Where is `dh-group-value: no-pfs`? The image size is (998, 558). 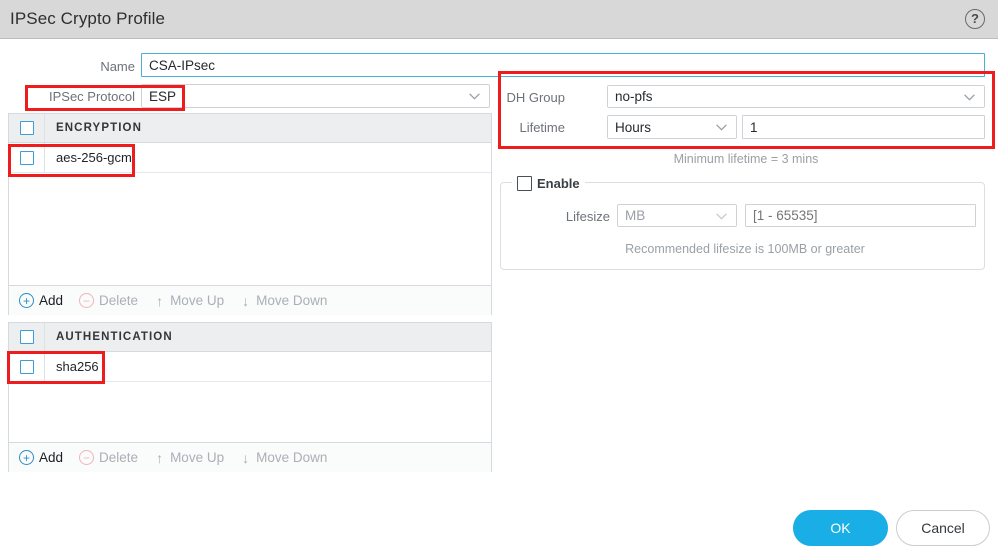
dh-group-value: no-pfs is located at coordinates (634, 96).